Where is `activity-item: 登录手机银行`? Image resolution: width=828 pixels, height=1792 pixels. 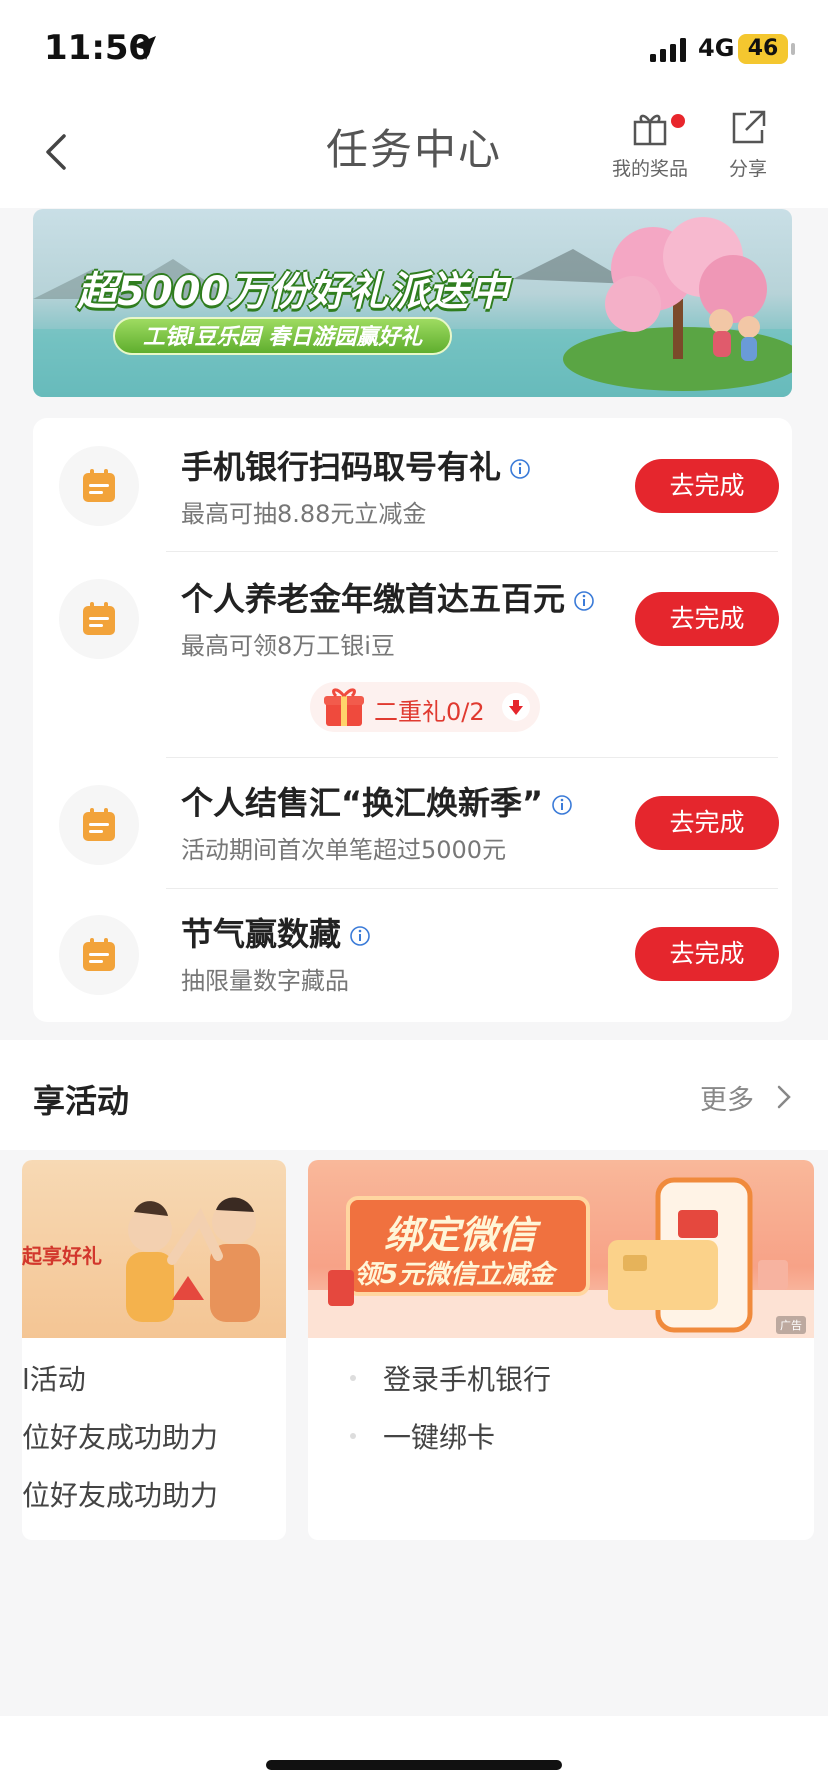 activity-item: 登录手机银行 is located at coordinates (467, 1379).